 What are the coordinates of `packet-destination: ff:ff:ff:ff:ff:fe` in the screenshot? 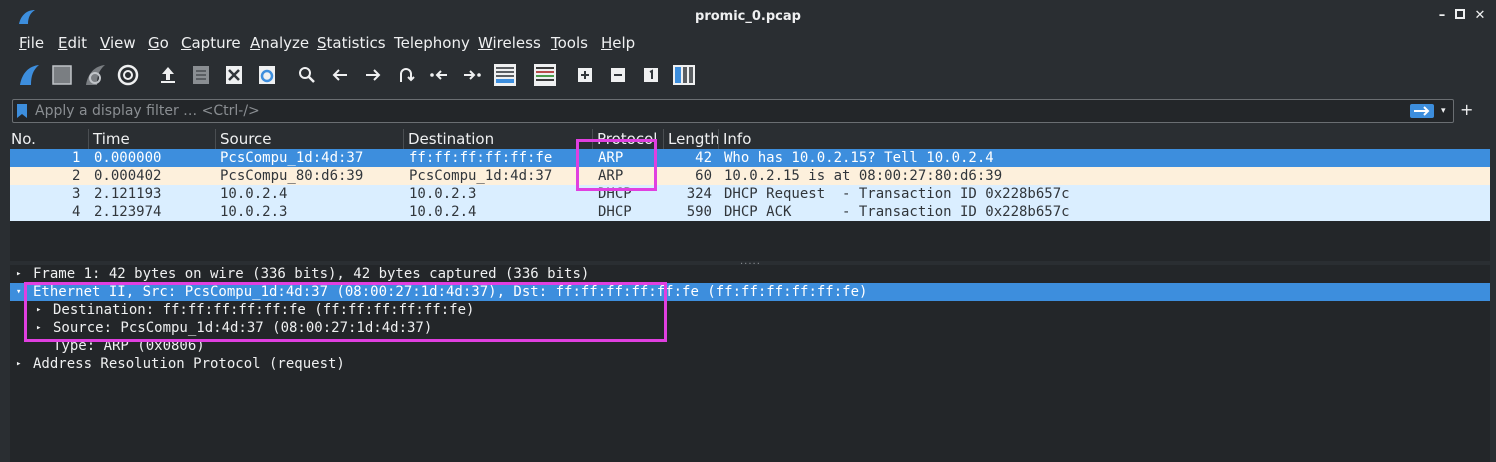 It's located at (481, 158).